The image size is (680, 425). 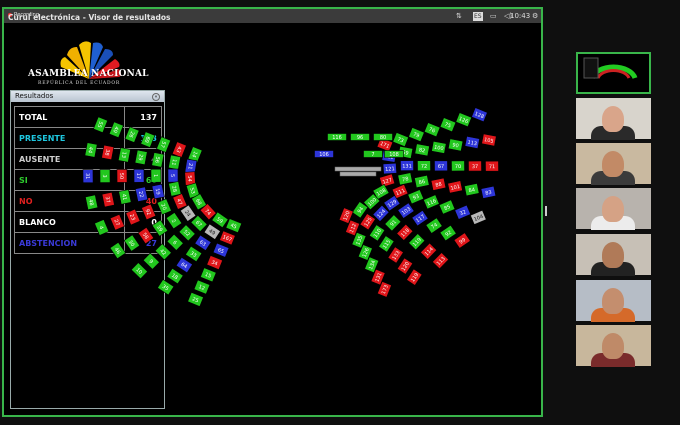 What do you see at coordinates (148, 139) in the screenshot?
I see `seat: 60` at bounding box center [148, 139].